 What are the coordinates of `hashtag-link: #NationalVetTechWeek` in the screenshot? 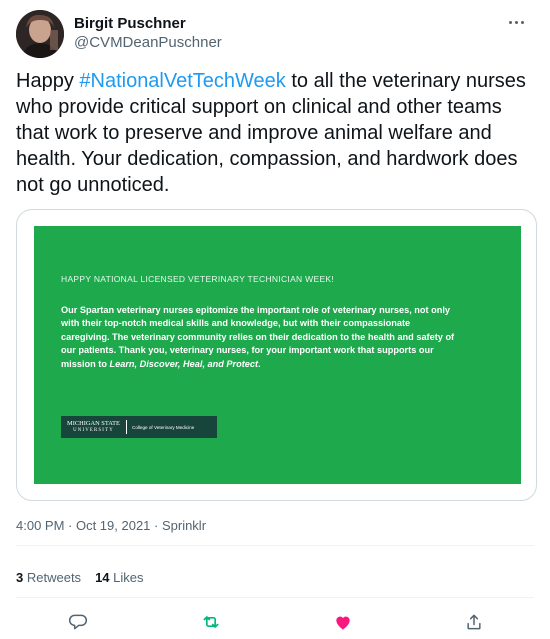 It's located at (182, 81).